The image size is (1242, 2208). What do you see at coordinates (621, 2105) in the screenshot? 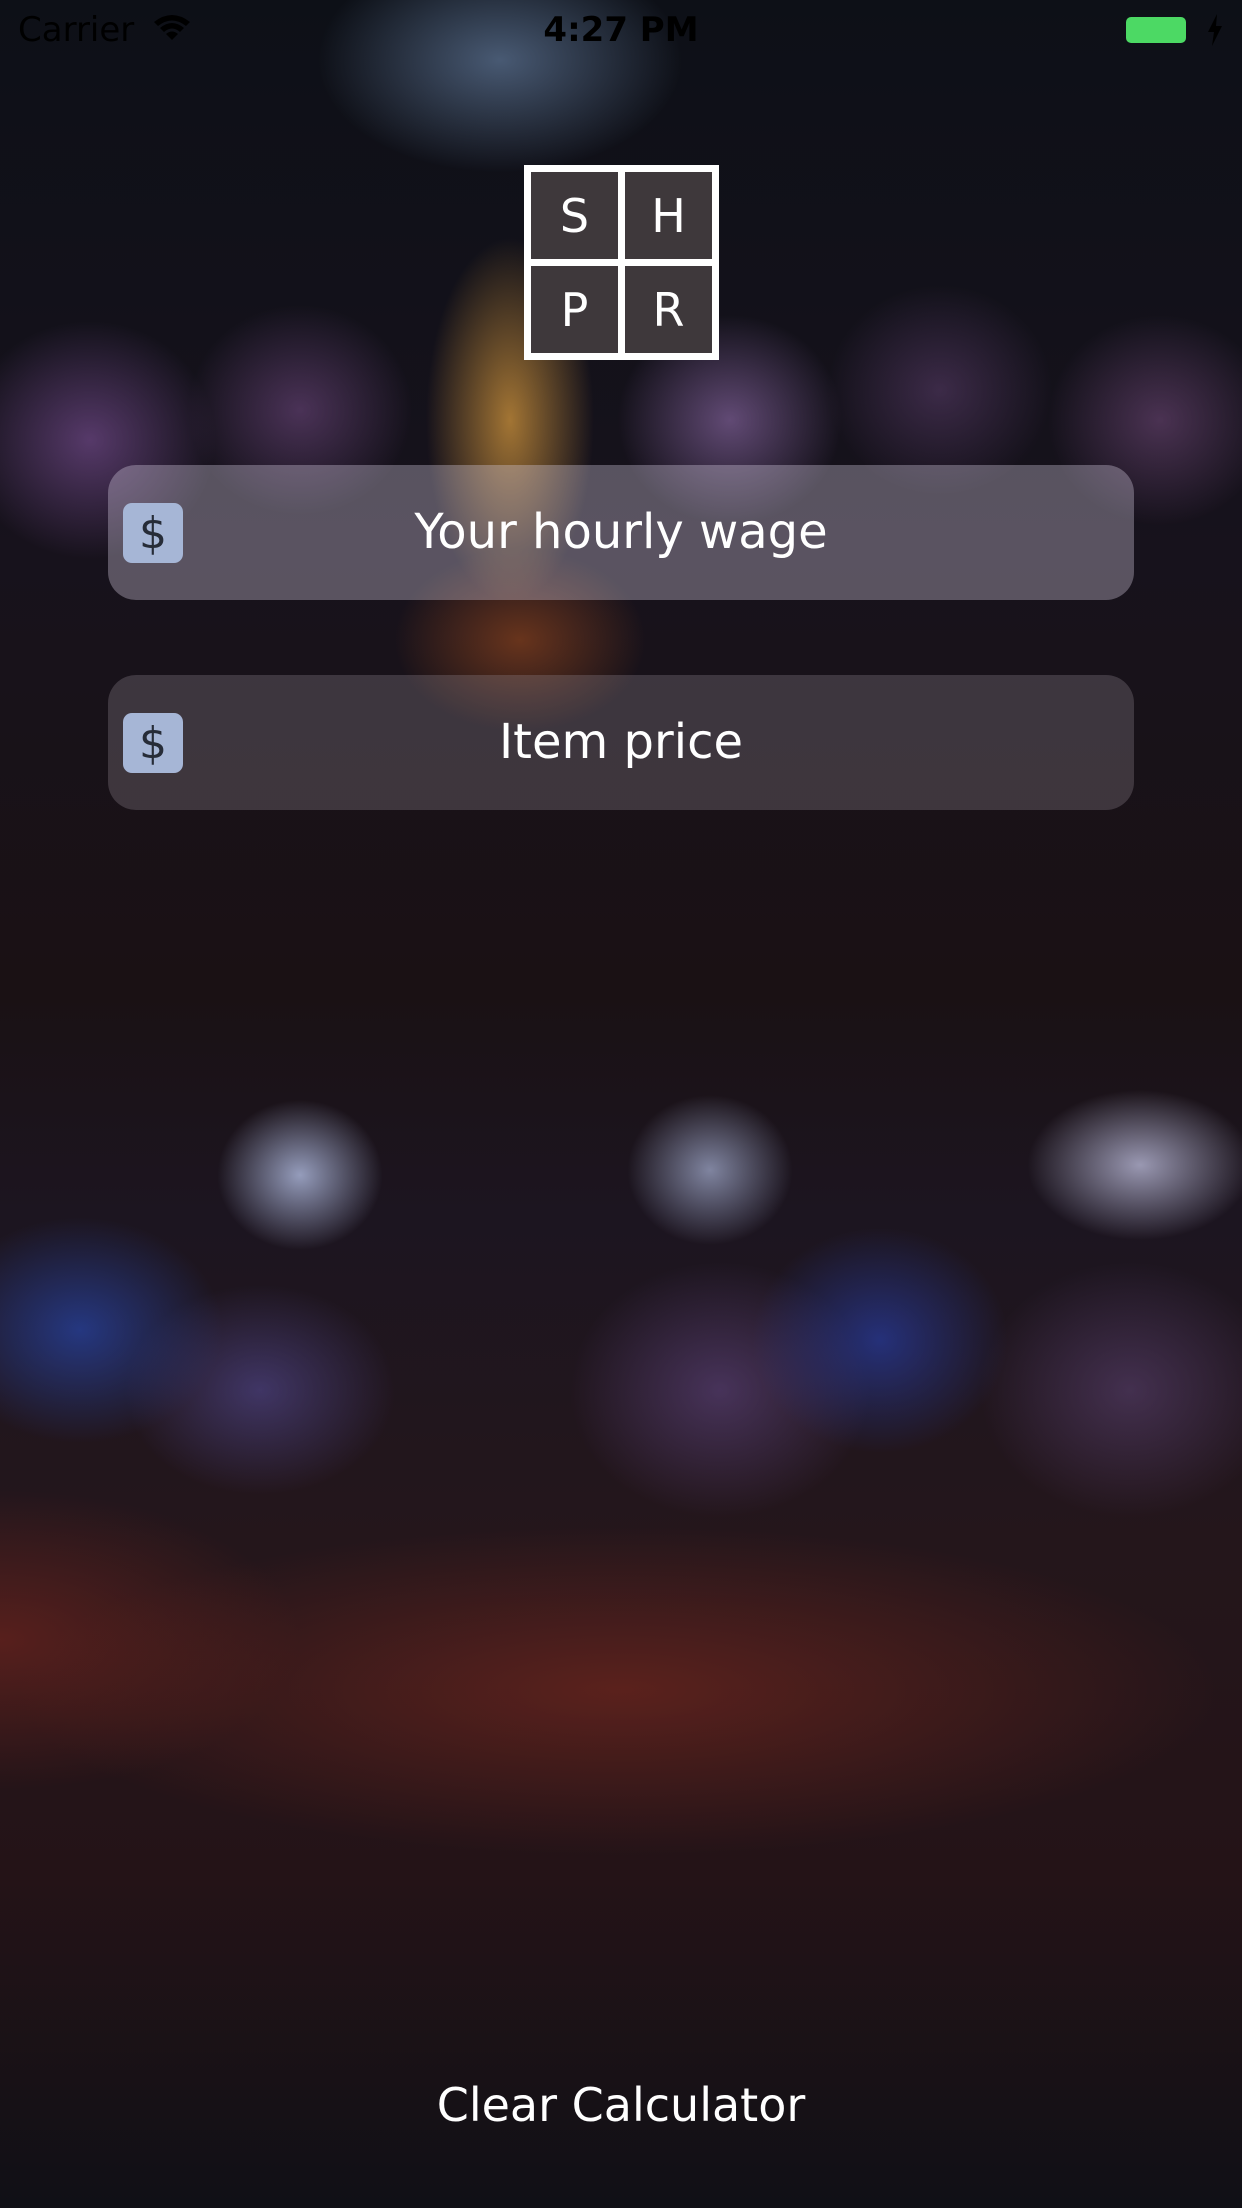
I see `clear-calculator-button: Clear Calculator` at bounding box center [621, 2105].